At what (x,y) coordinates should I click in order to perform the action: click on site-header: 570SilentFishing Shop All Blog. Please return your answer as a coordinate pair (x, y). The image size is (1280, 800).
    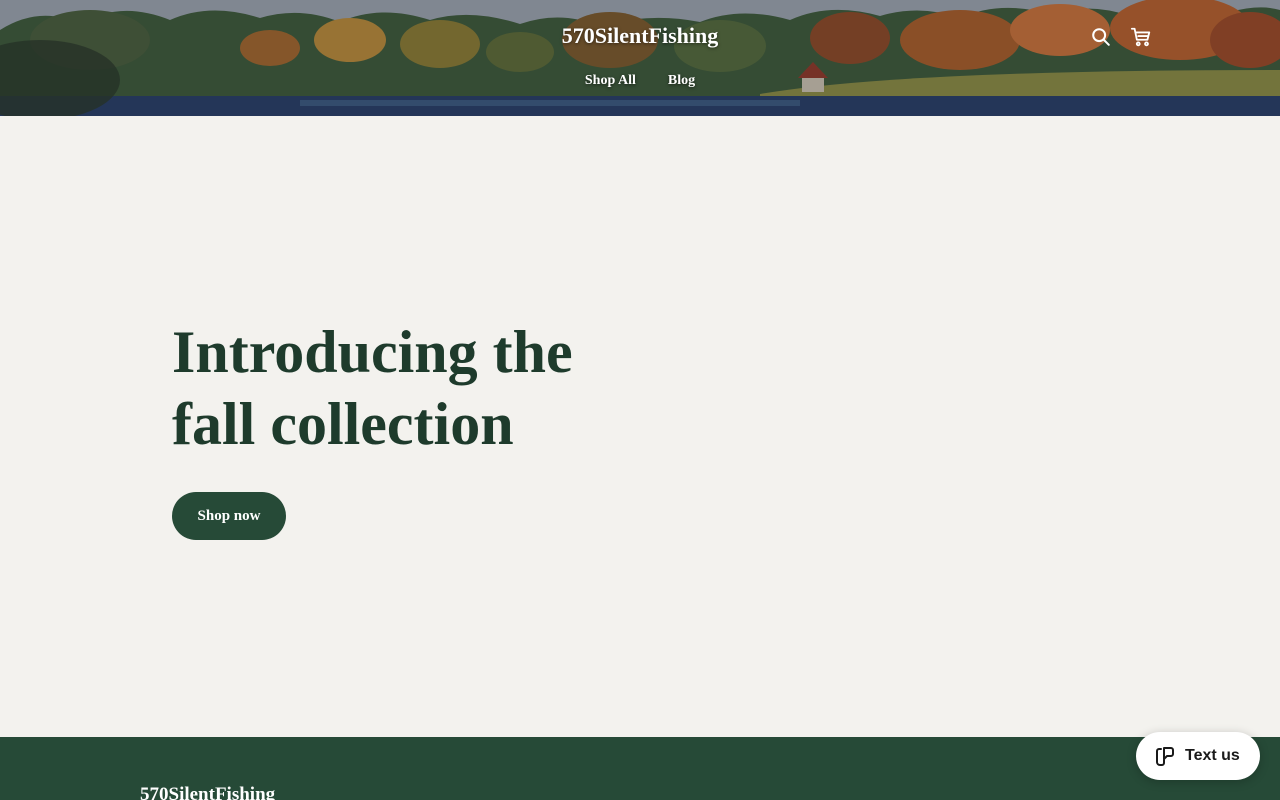
    Looking at the image, I should click on (640, 58).